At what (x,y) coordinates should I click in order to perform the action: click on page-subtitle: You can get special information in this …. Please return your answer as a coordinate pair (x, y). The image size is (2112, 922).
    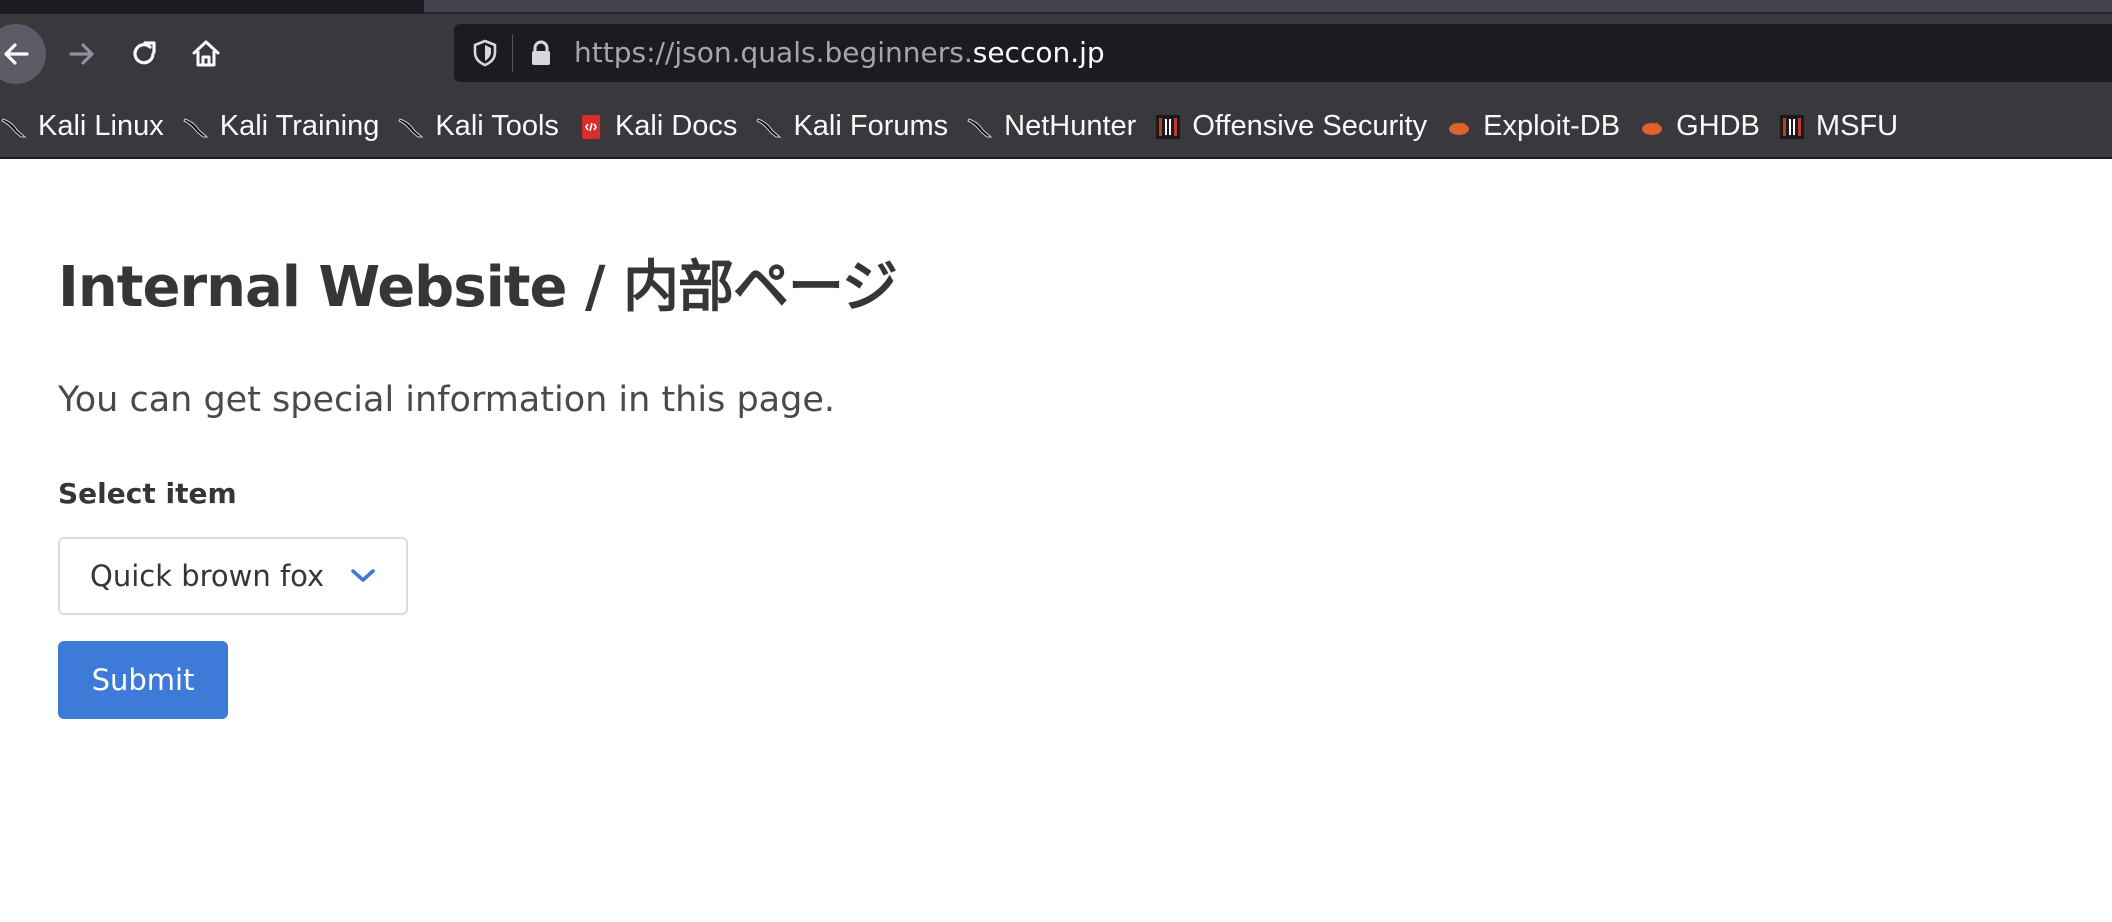
    Looking at the image, I should click on (446, 400).